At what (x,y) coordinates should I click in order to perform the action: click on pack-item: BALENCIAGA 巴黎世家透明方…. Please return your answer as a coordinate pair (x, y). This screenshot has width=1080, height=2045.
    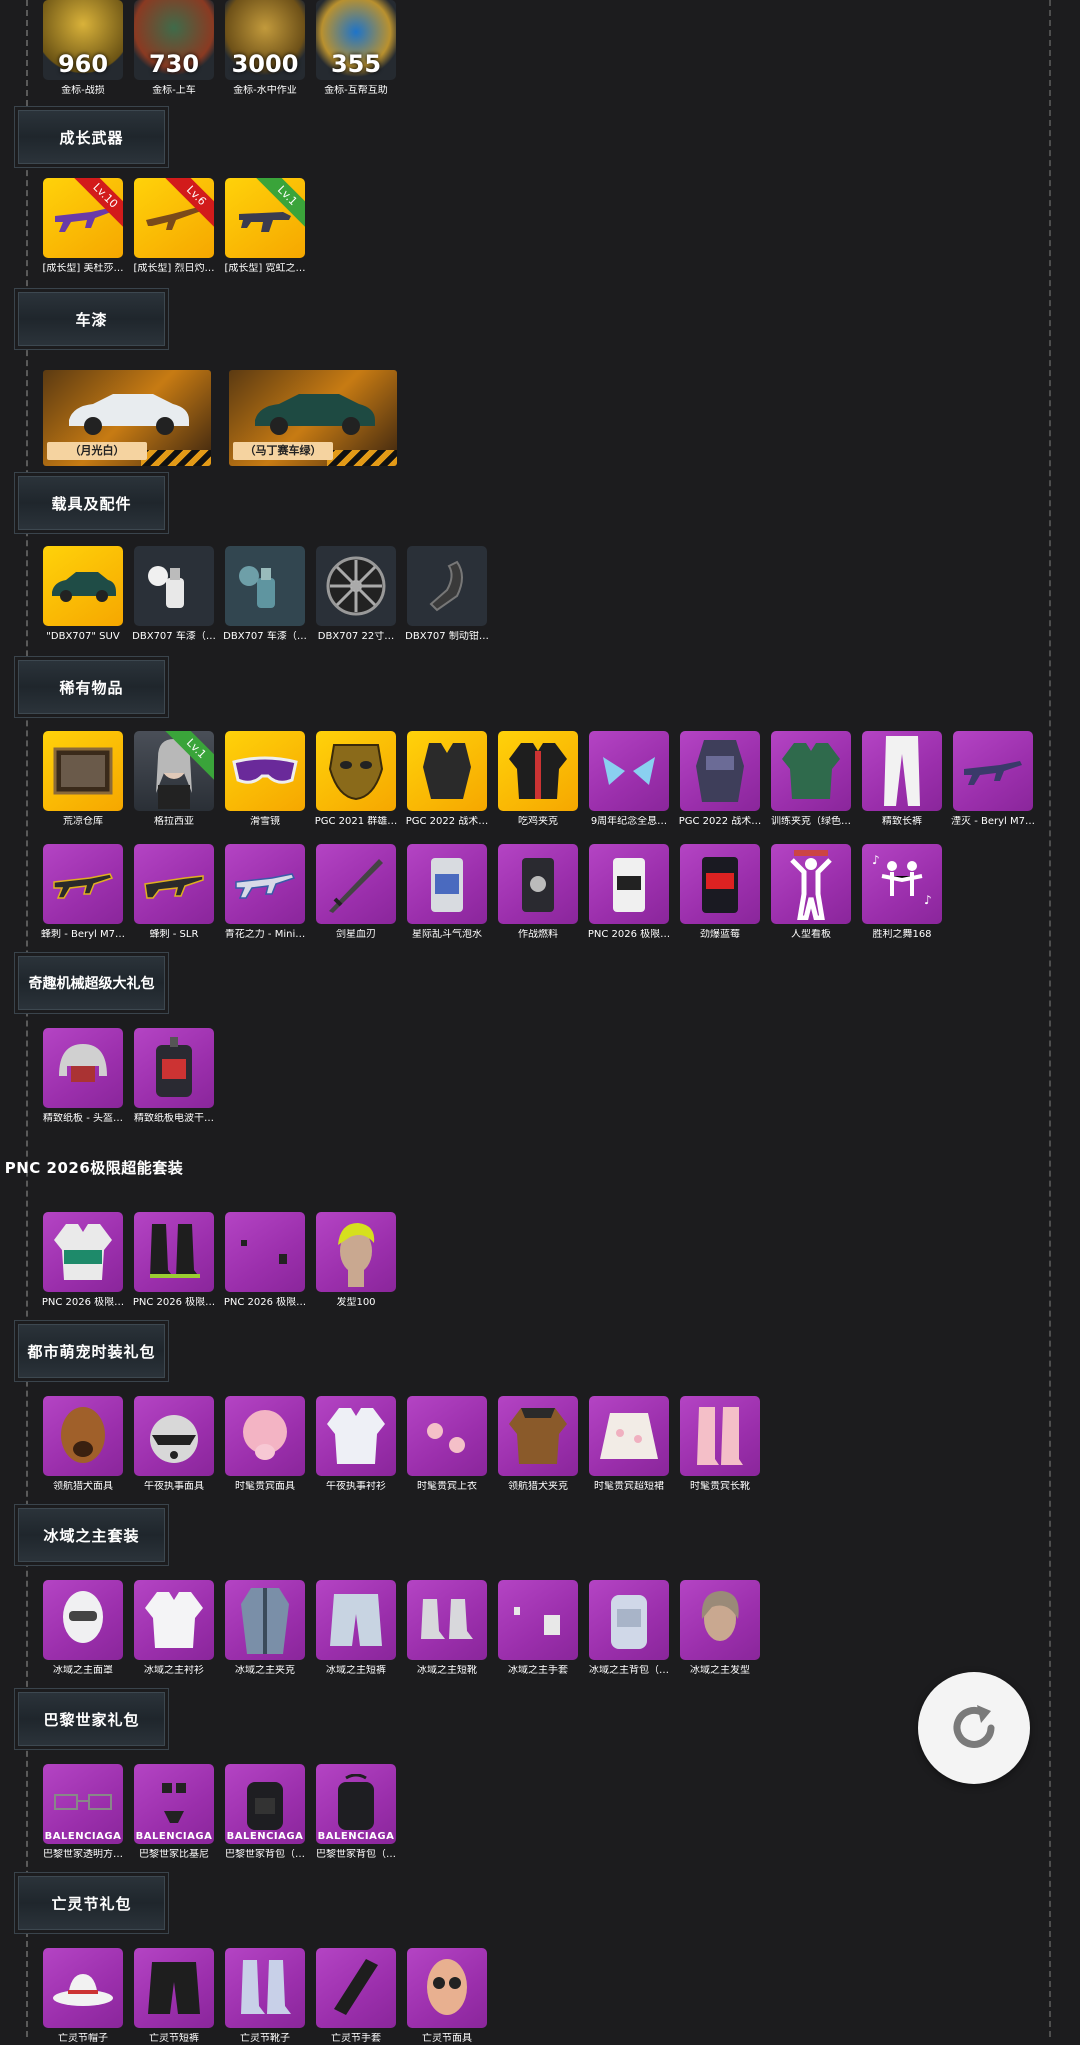
    Looking at the image, I should click on (83, 1812).